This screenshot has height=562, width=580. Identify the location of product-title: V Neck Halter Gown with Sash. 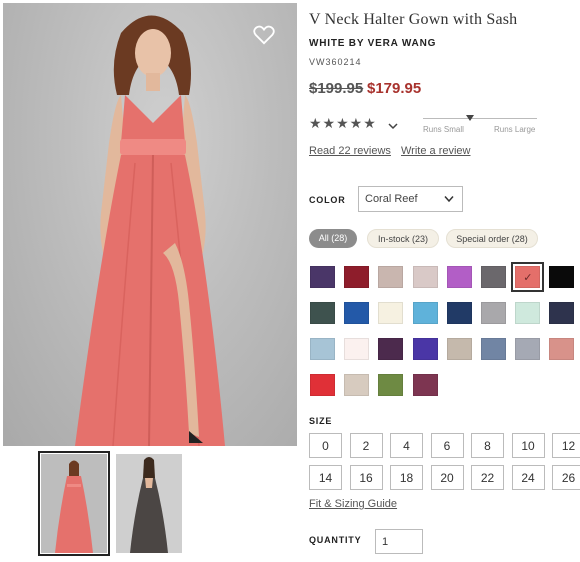
(413, 19).